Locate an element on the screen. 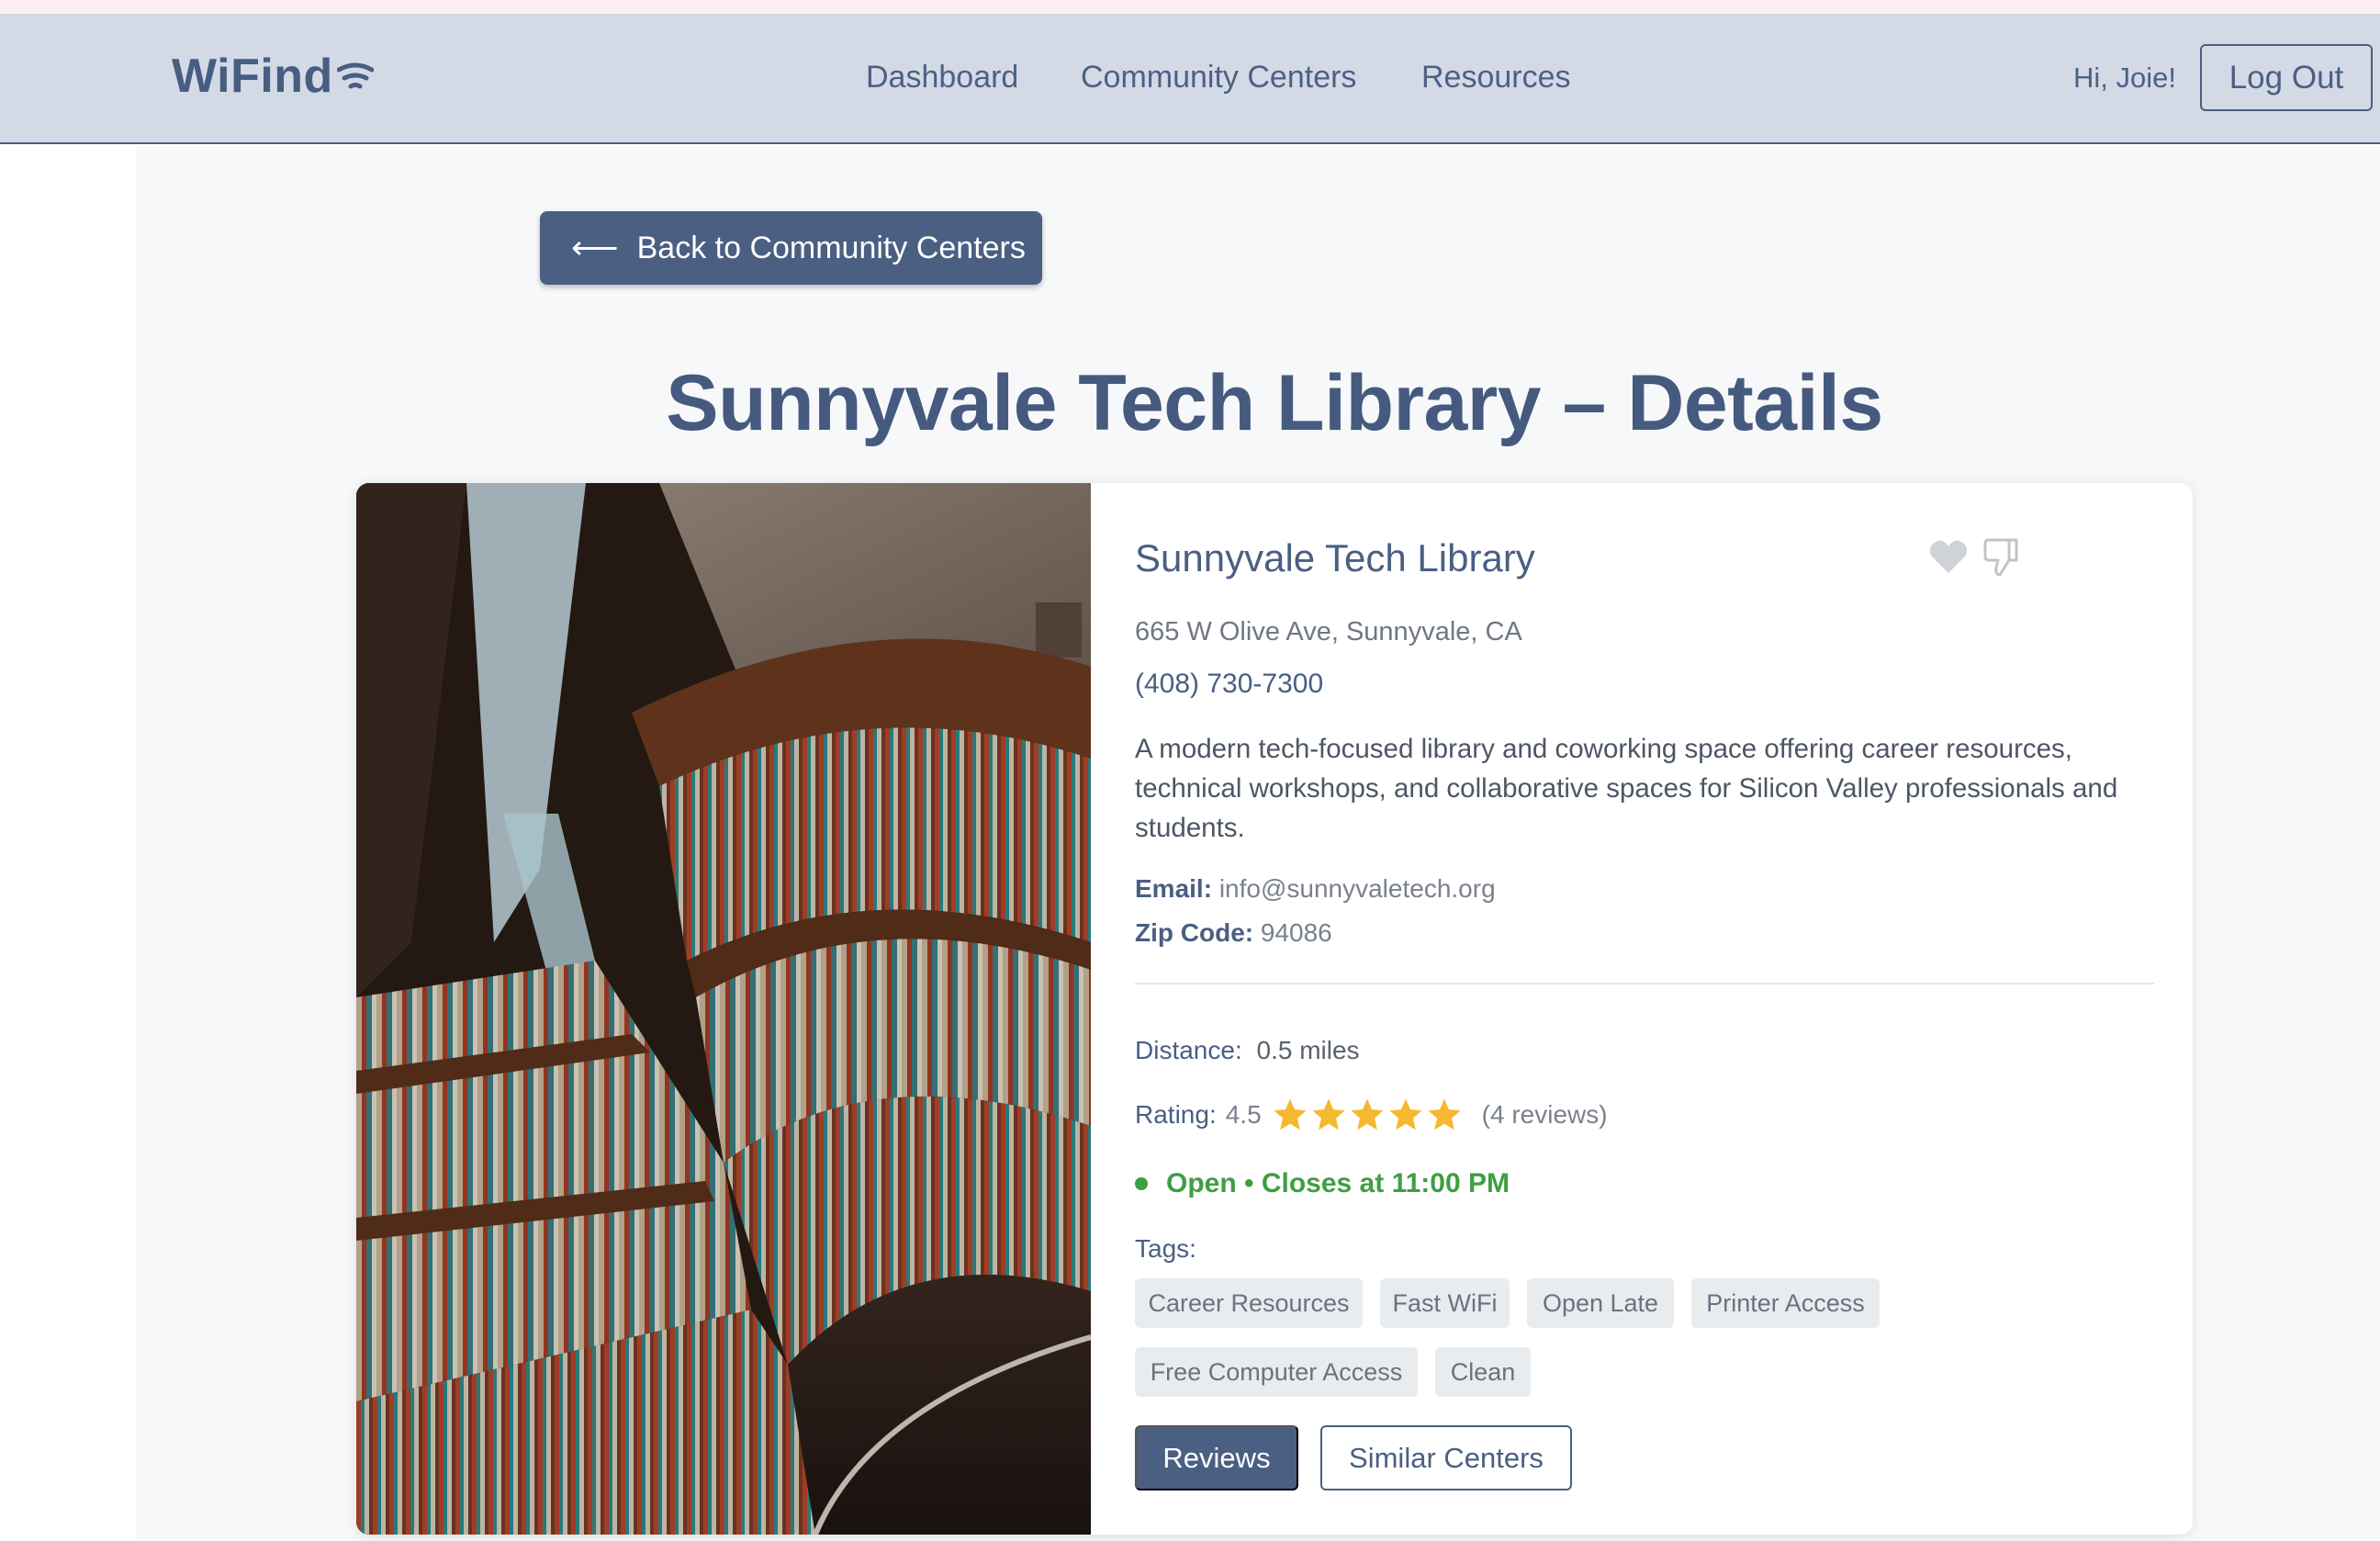 Image resolution: width=2380 pixels, height=1541 pixels. page-title: Sunnyvale Tech Library – Details is located at coordinates (1274, 403).